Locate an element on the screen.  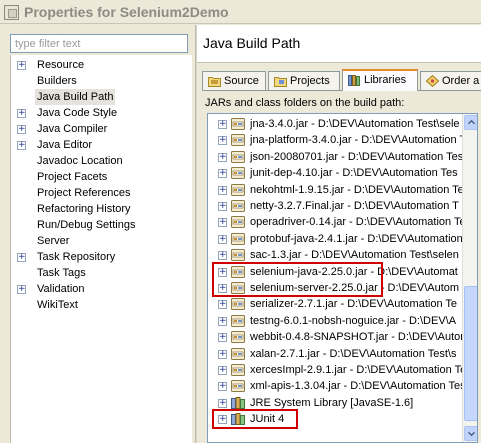
nav-item-label: Java Build Path is located at coordinates (75, 97).